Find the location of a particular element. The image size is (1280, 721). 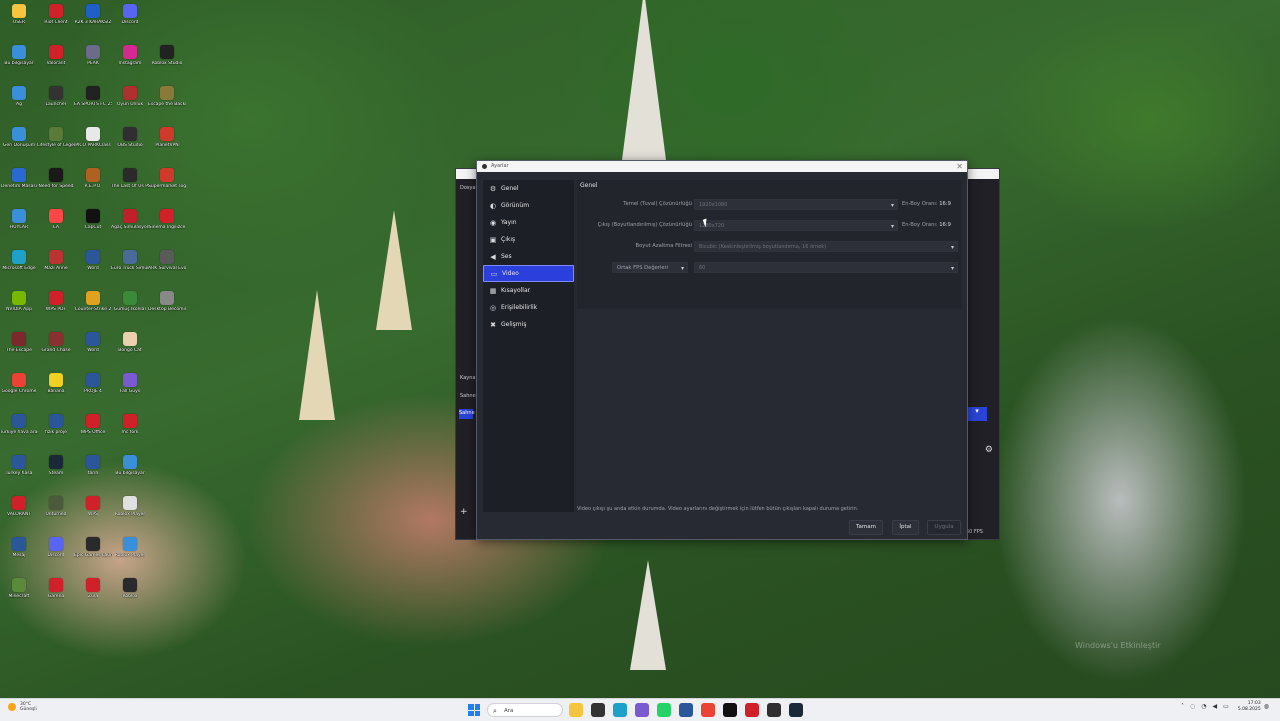

desktop-icon: Steam is located at coordinates (56, 472).